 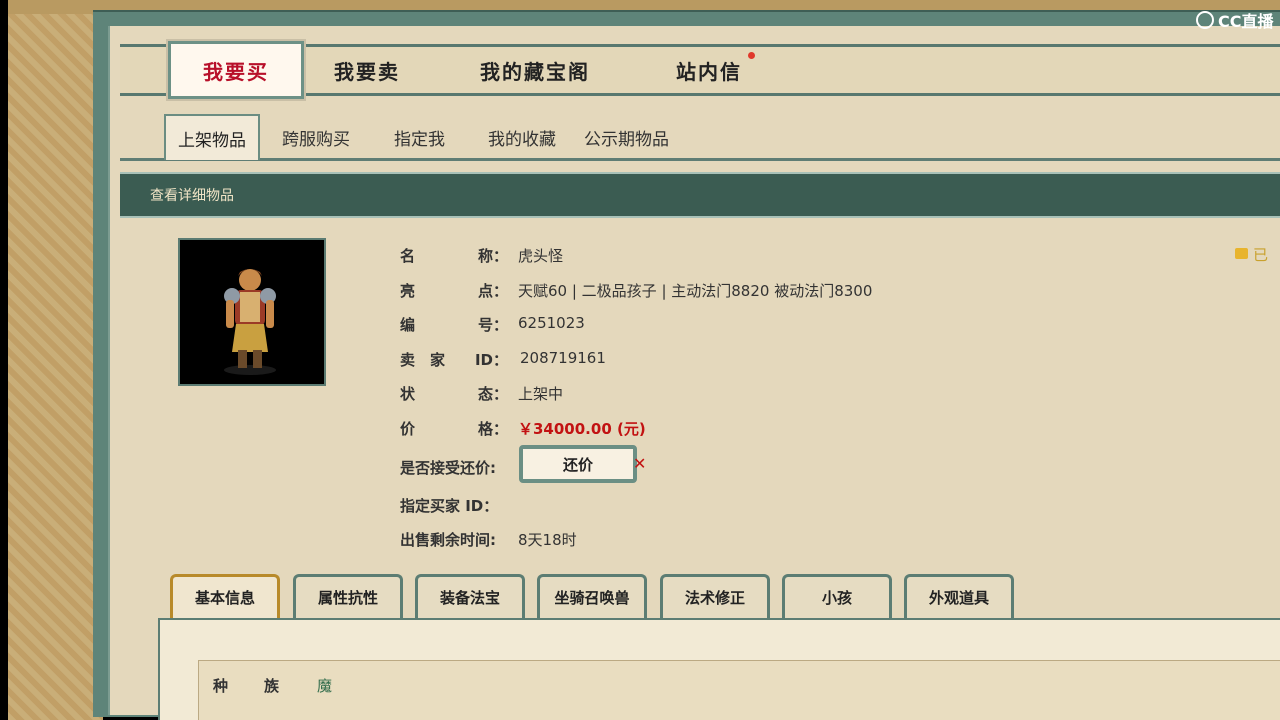 What do you see at coordinates (700, 136) in the screenshot?
I see `sub-navigation: 上架物品 跨服购买 指定我 我的收藏 公示期物品` at bounding box center [700, 136].